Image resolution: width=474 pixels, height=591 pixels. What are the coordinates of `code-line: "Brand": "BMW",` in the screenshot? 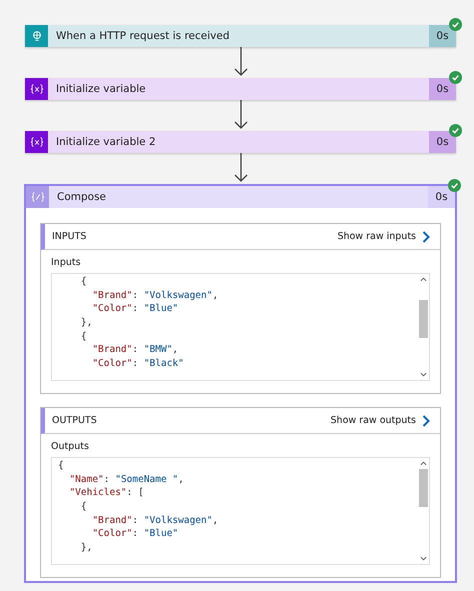 It's located at (135, 350).